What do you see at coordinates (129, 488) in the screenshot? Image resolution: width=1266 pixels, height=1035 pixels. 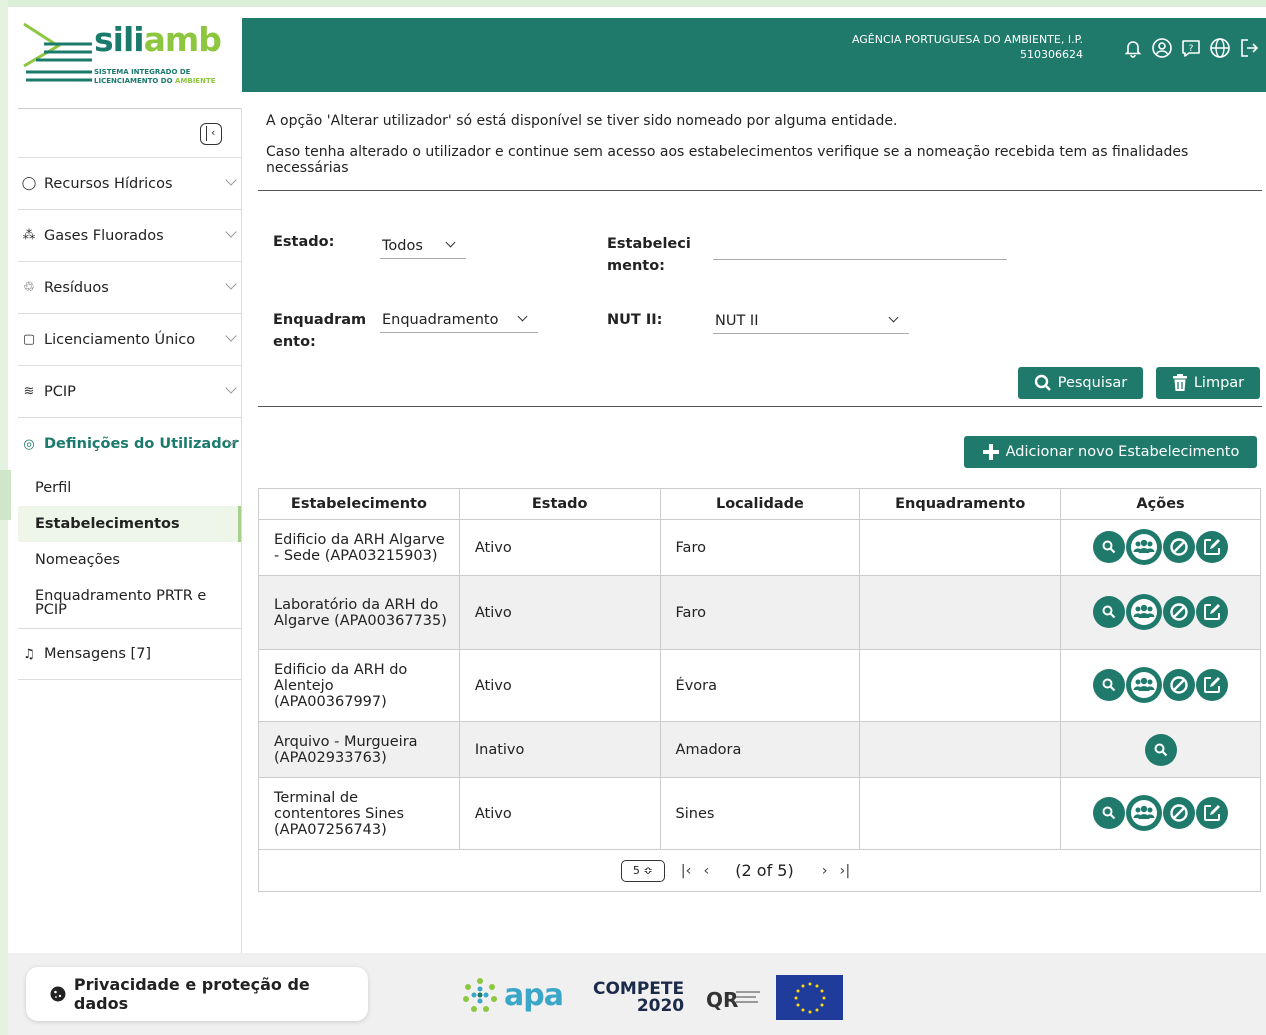 I see `submenu-perfil: Perfil` at bounding box center [129, 488].